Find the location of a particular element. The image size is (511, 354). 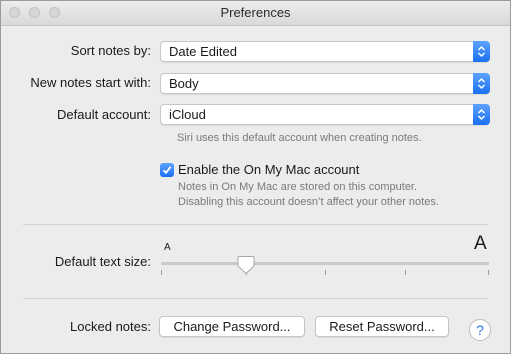

new-notes-popup: Body is located at coordinates (325, 83).